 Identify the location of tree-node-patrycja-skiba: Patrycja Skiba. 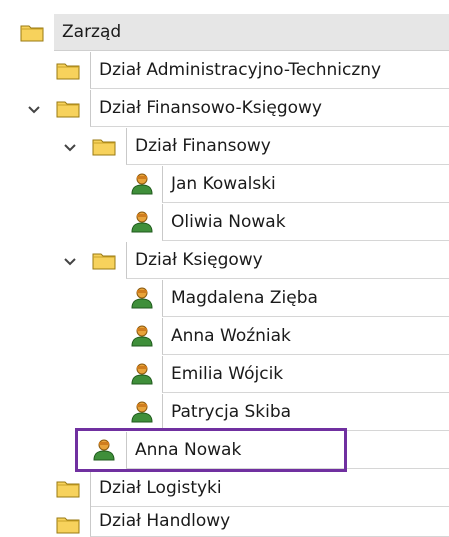
(224, 413).